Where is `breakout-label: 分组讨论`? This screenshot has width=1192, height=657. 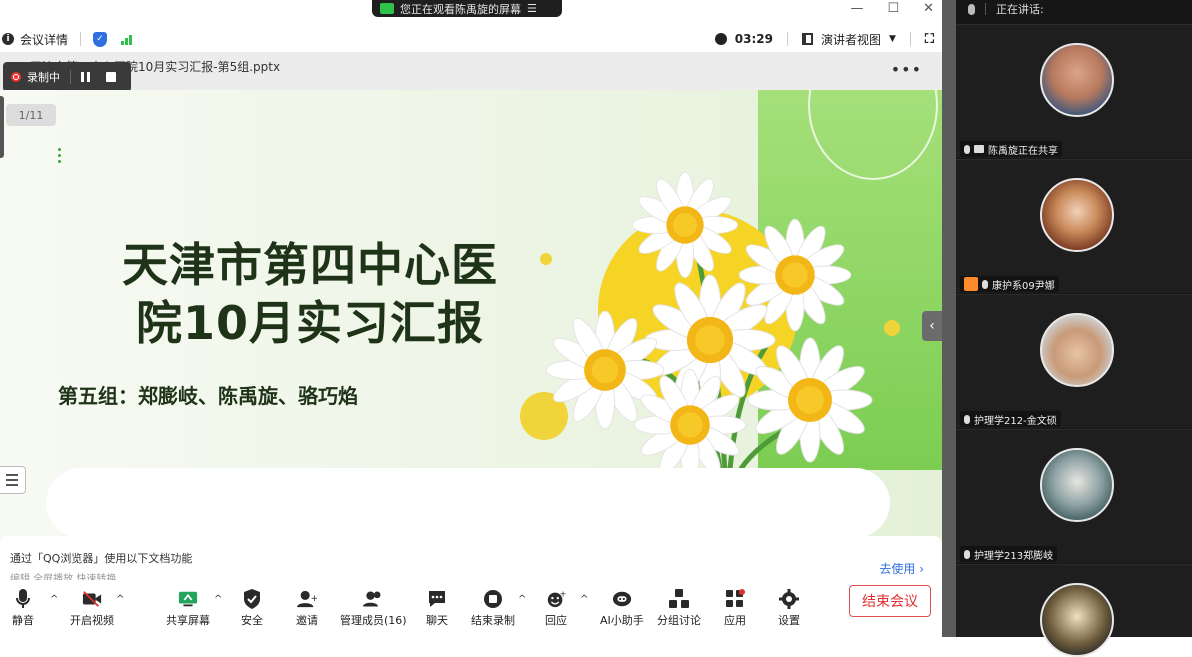 breakout-label: 分组讨论 is located at coordinates (679, 620).